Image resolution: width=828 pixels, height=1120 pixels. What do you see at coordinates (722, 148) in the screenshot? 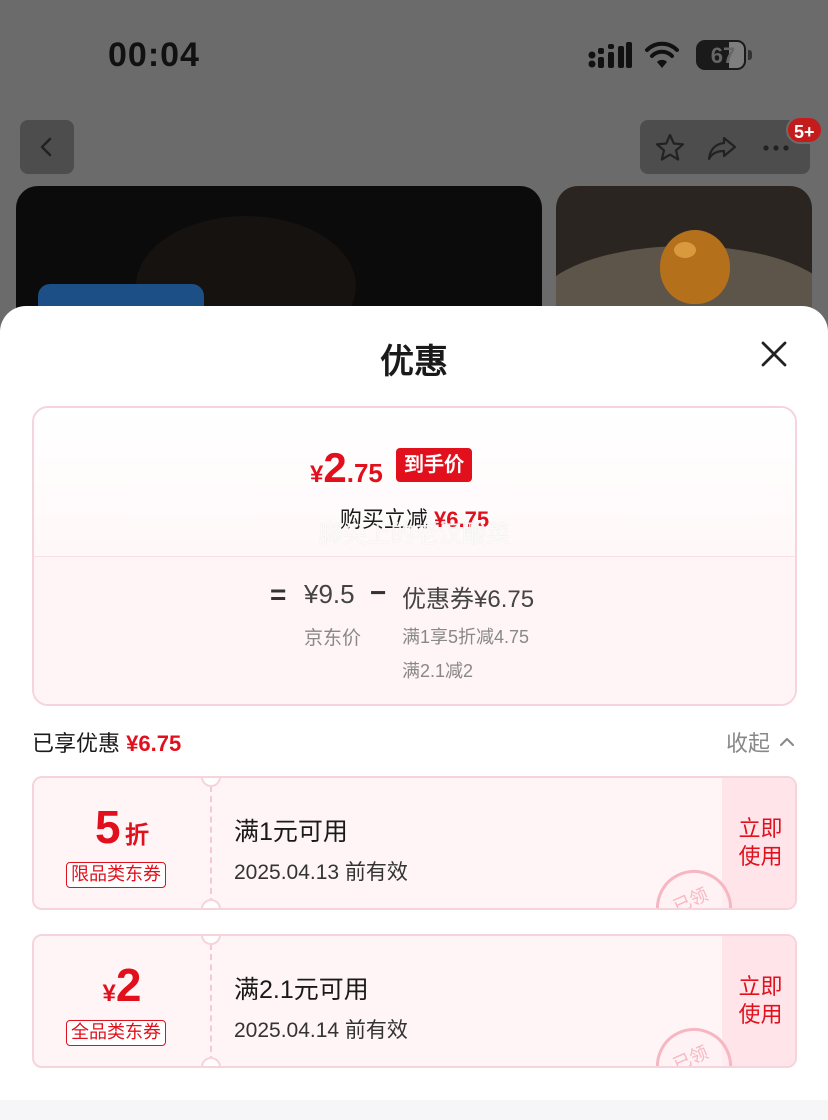
I see `share-icon` at bounding box center [722, 148].